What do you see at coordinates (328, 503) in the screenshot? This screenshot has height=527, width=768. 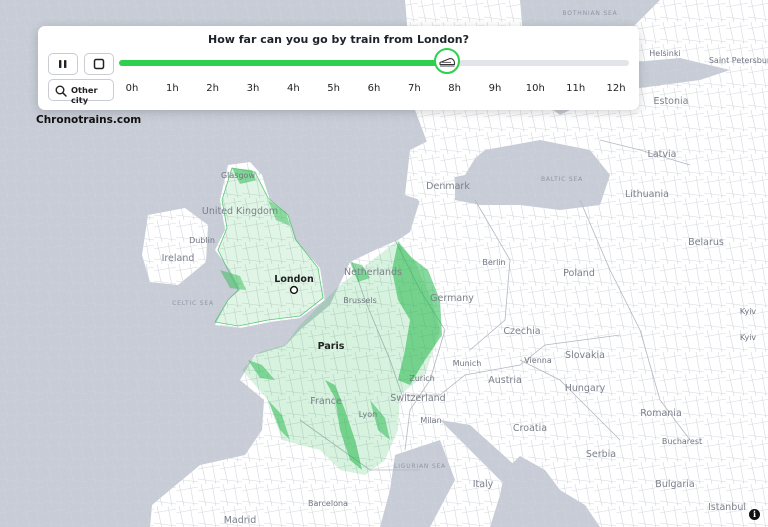 I see `city-label-barcelona: Barcelona` at bounding box center [328, 503].